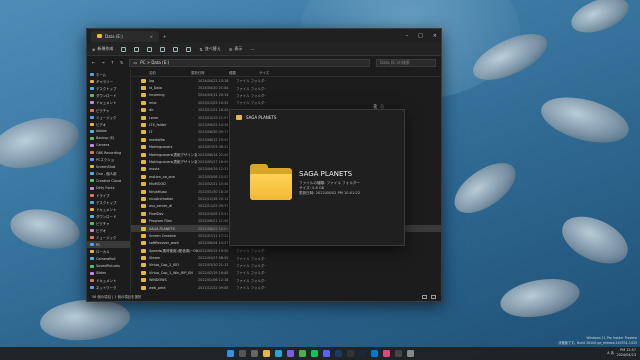 Image resolution: width=640 pixels, height=360 pixels. What do you see at coordinates (94, 49) in the screenshot?
I see `add-icon: ⊕` at bounding box center [94, 49].